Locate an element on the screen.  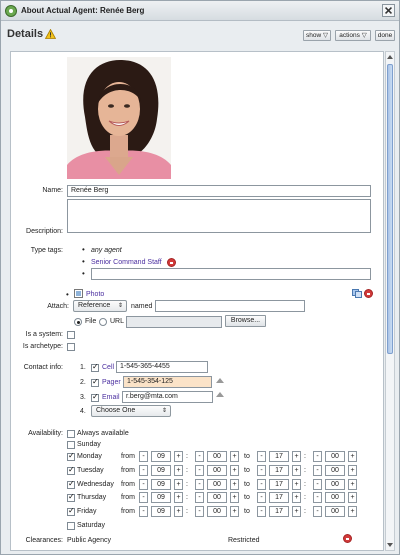
contact-type-cell: Cell is located at coordinates (108, 367).